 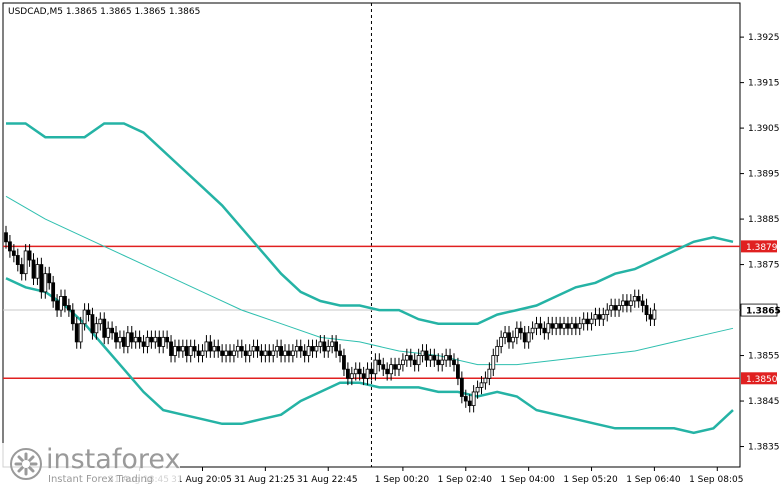 I want to click on y-tick-label: 1.3925, so click(x=764, y=38).